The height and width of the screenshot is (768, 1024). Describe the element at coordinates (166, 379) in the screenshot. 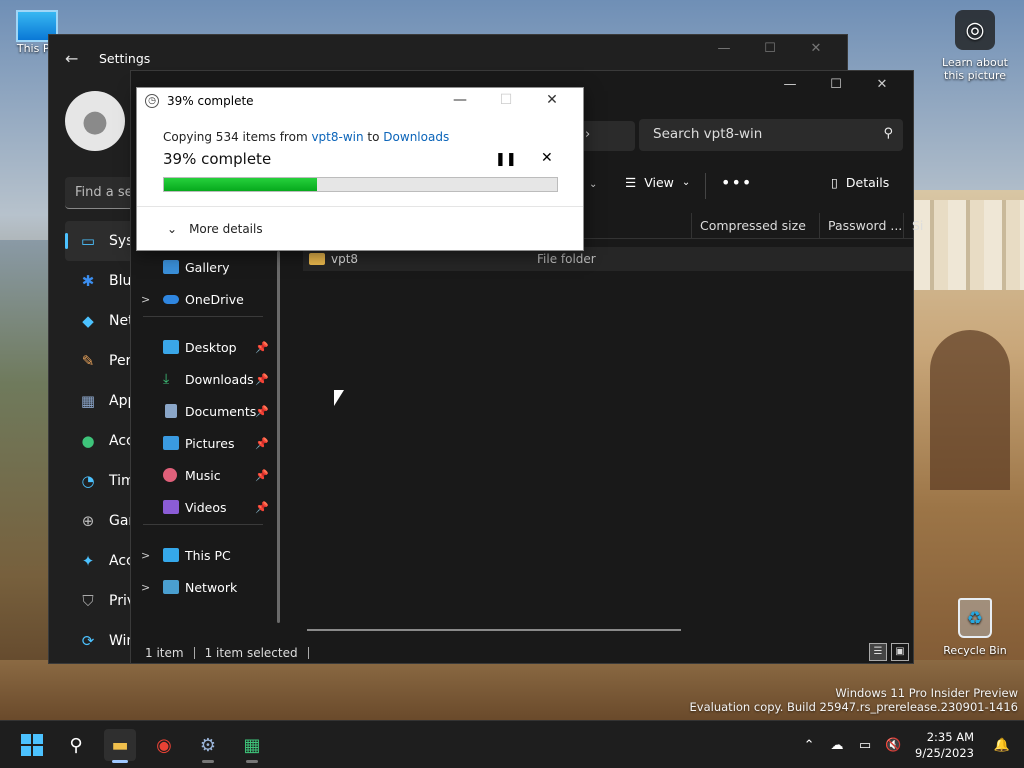

I see `download-icon: ⤓` at that location.